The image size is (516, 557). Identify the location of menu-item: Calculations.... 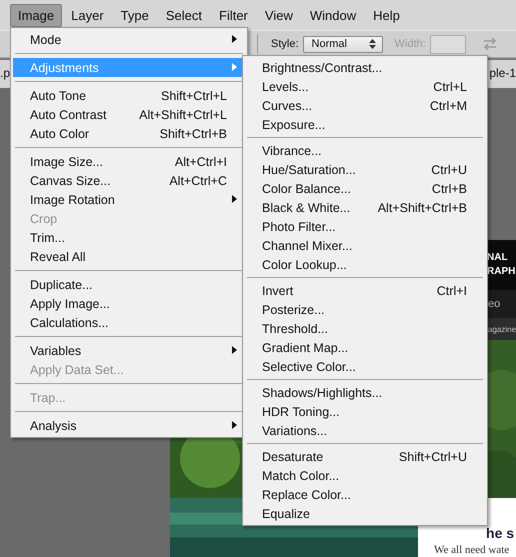
(129, 322).